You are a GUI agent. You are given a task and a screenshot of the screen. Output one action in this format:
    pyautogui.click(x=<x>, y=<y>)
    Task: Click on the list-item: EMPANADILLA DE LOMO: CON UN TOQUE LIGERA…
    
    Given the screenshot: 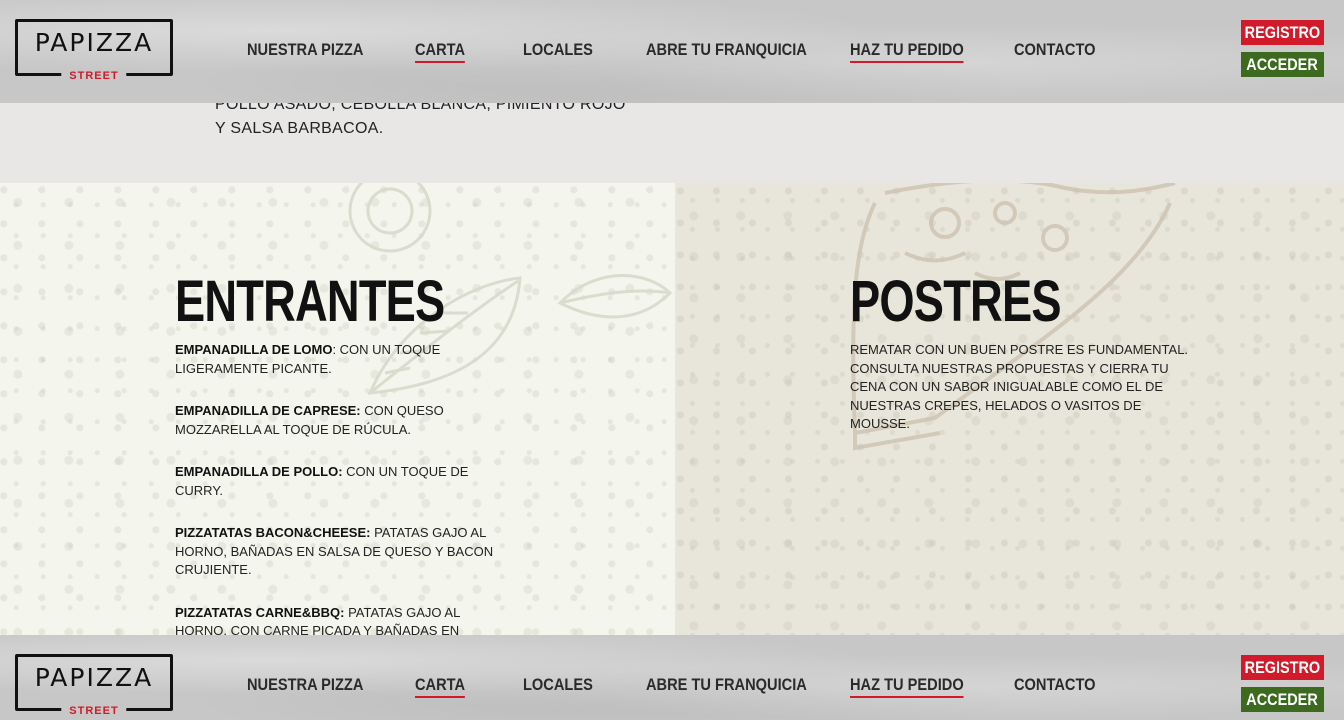 What is the action you would take?
    pyautogui.click(x=335, y=359)
    